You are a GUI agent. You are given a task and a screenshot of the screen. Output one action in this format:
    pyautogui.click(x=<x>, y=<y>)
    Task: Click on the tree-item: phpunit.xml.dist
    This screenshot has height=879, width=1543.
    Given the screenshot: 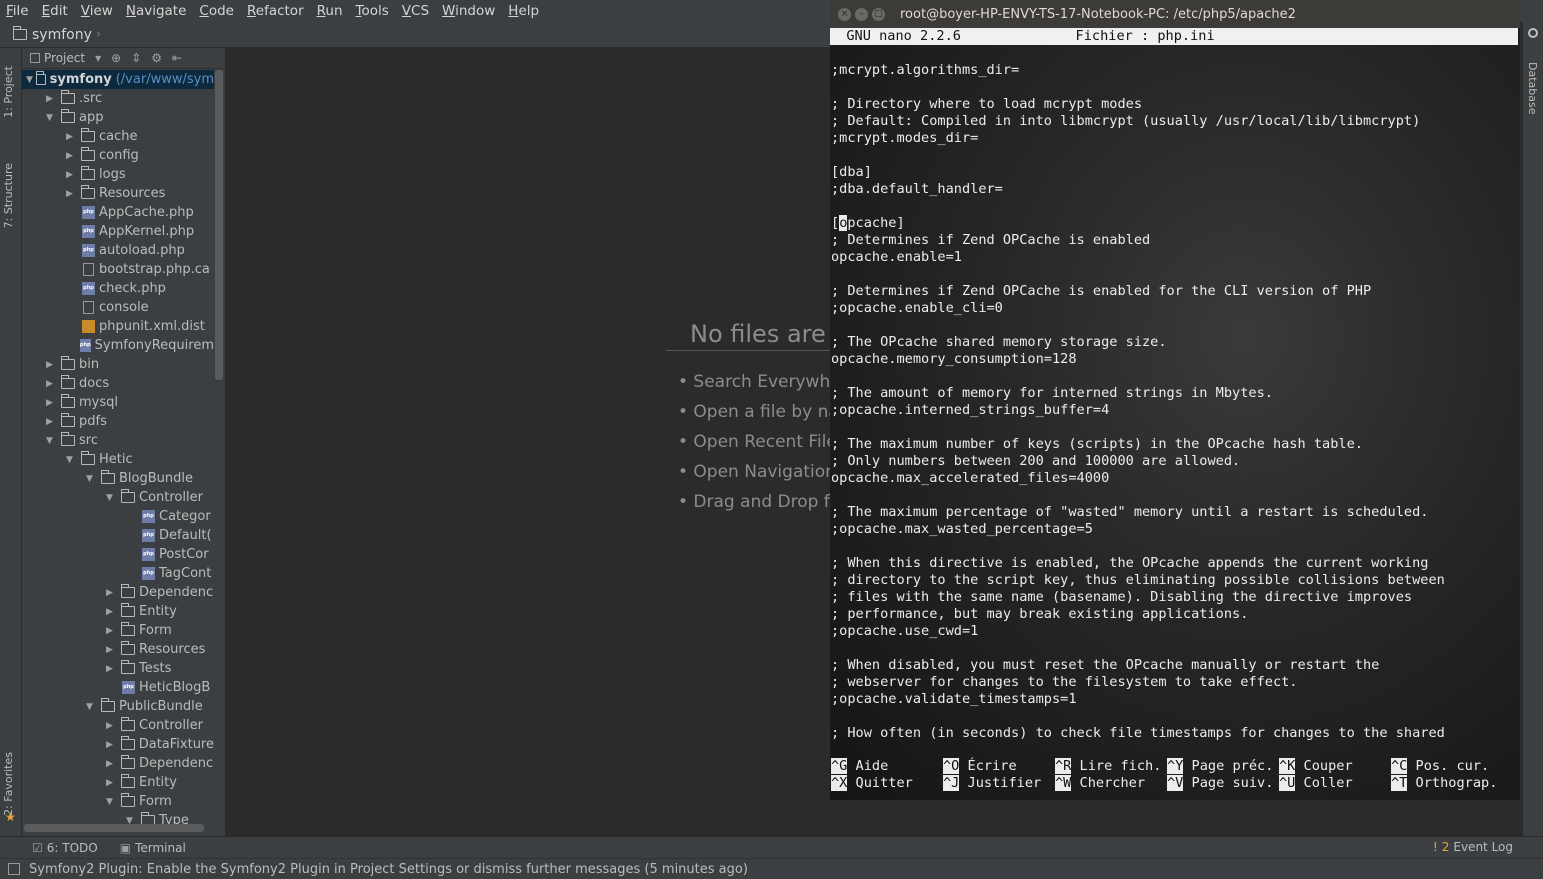 What is the action you would take?
    pyautogui.click(x=118, y=326)
    